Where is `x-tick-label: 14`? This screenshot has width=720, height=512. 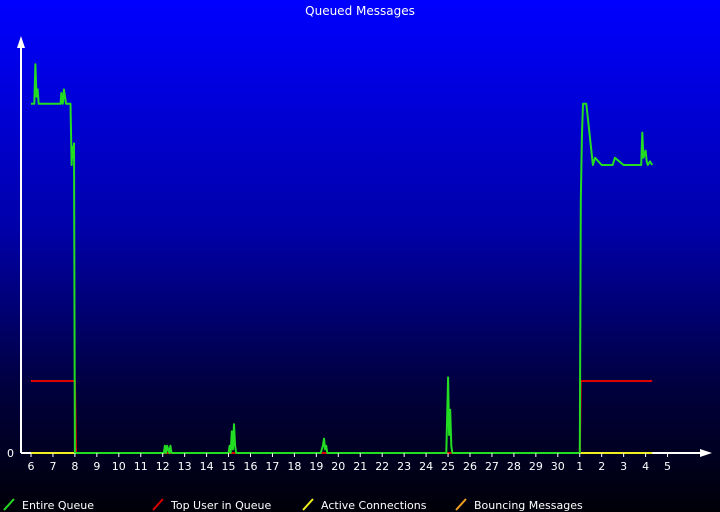
x-tick-label: 14 is located at coordinates (207, 466).